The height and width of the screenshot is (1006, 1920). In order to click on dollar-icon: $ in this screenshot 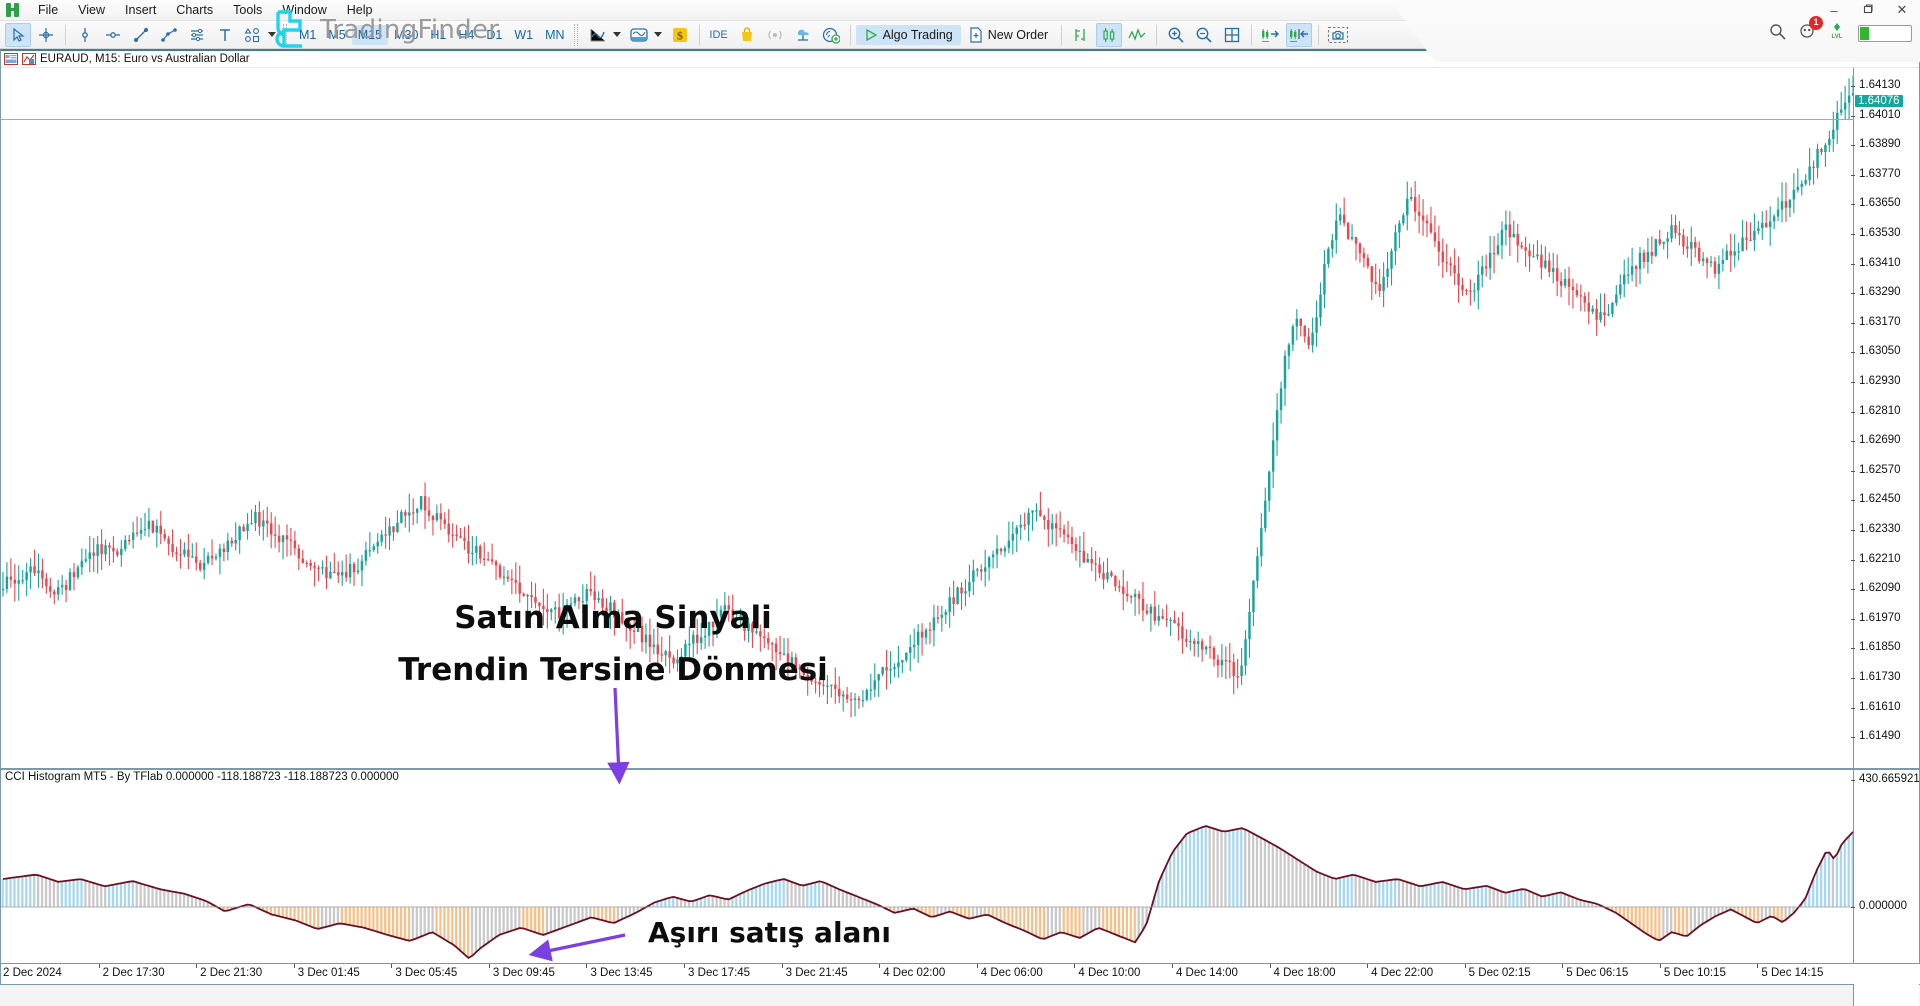, I will do `click(680, 35)`.